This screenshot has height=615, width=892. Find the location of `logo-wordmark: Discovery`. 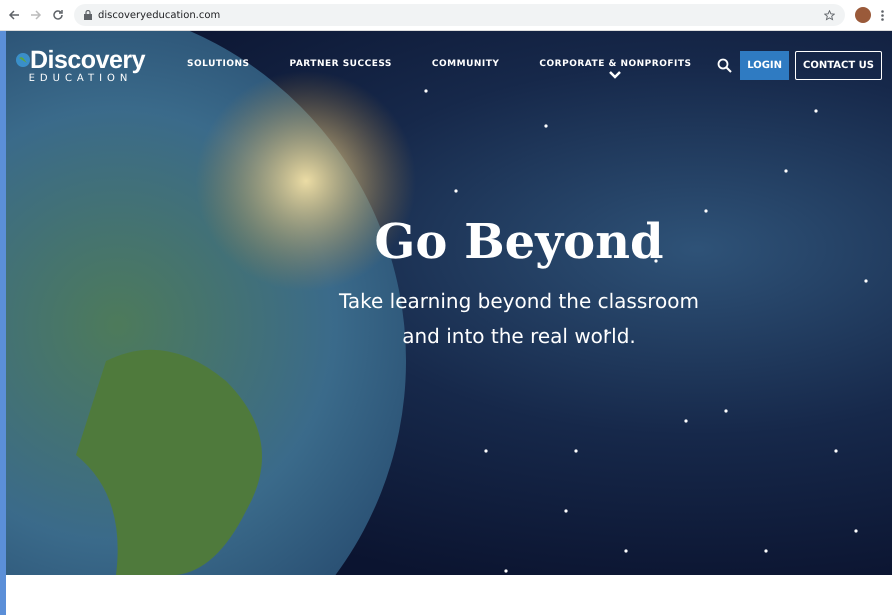

logo-wordmark: Discovery is located at coordinates (88, 60).